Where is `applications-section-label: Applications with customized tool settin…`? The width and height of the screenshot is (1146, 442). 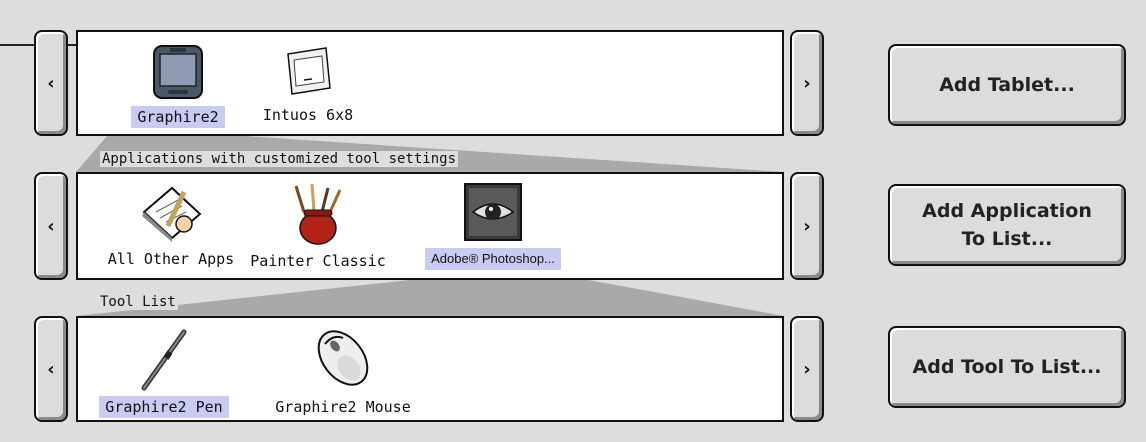 applications-section-label: Applications with customized tool settin… is located at coordinates (279, 159).